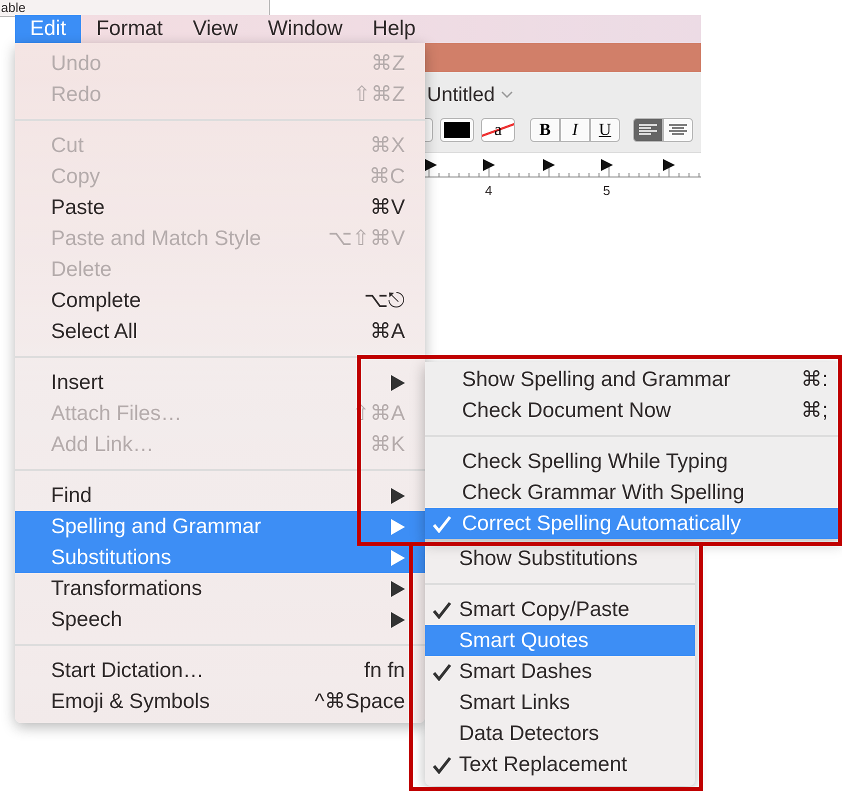 This screenshot has height=791, width=842. I want to click on menu-item: Check Spelling While Typing, so click(633, 461).